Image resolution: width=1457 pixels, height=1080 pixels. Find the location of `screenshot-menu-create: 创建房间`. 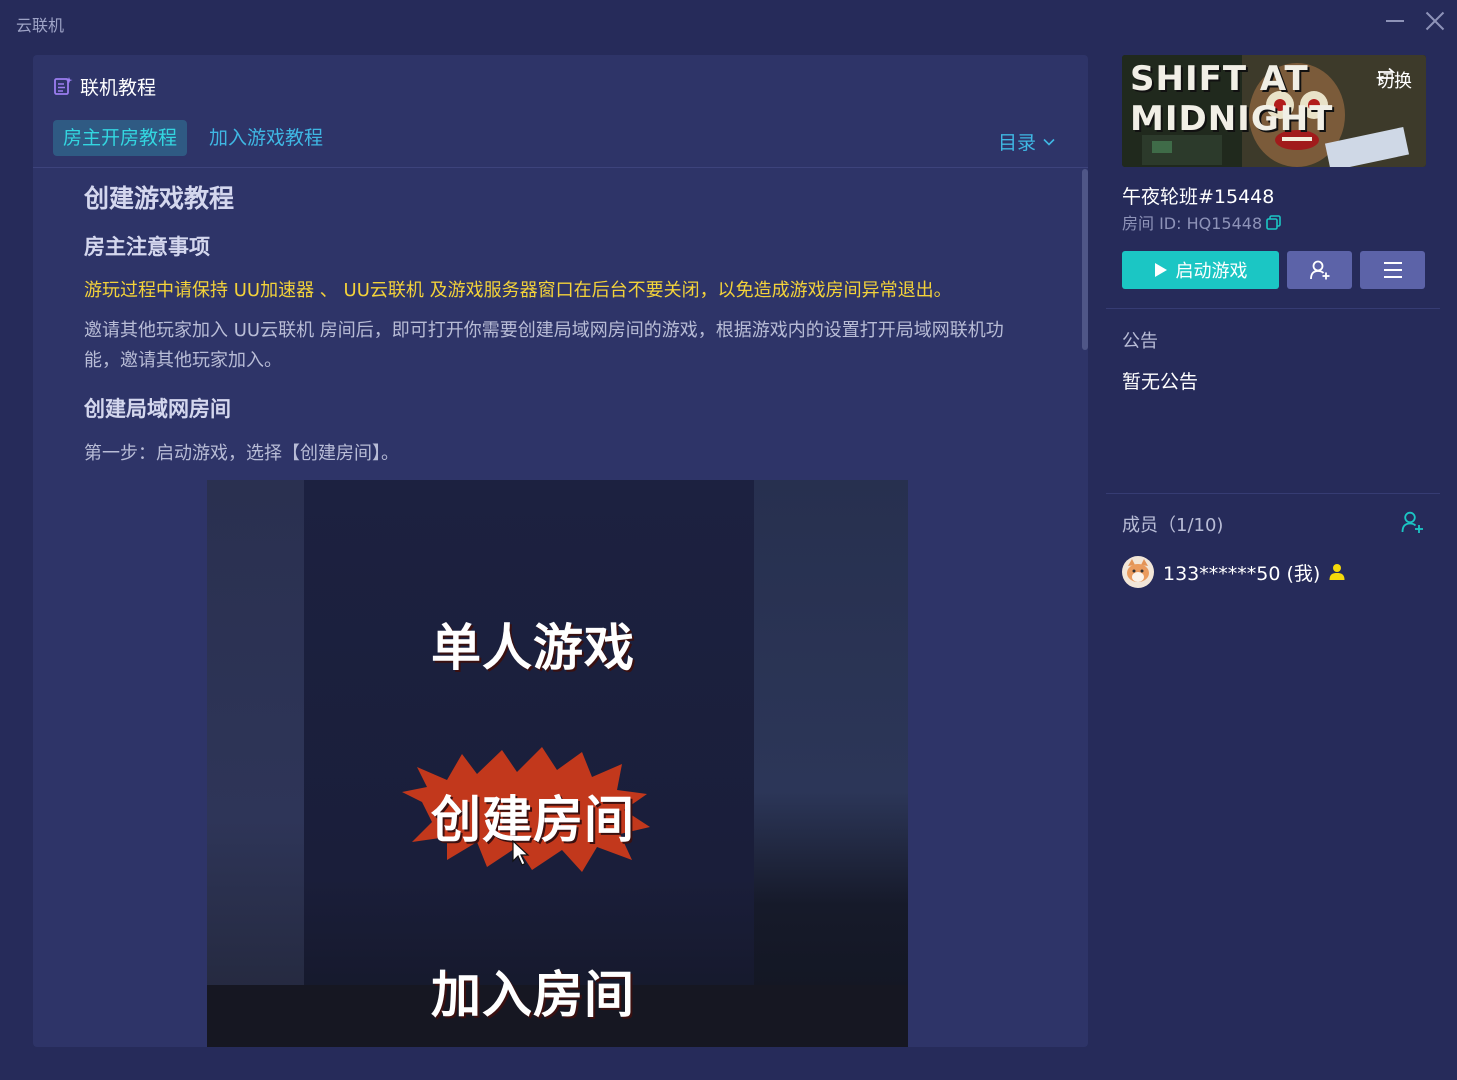

screenshot-menu-create: 创建房间 is located at coordinates (533, 820).